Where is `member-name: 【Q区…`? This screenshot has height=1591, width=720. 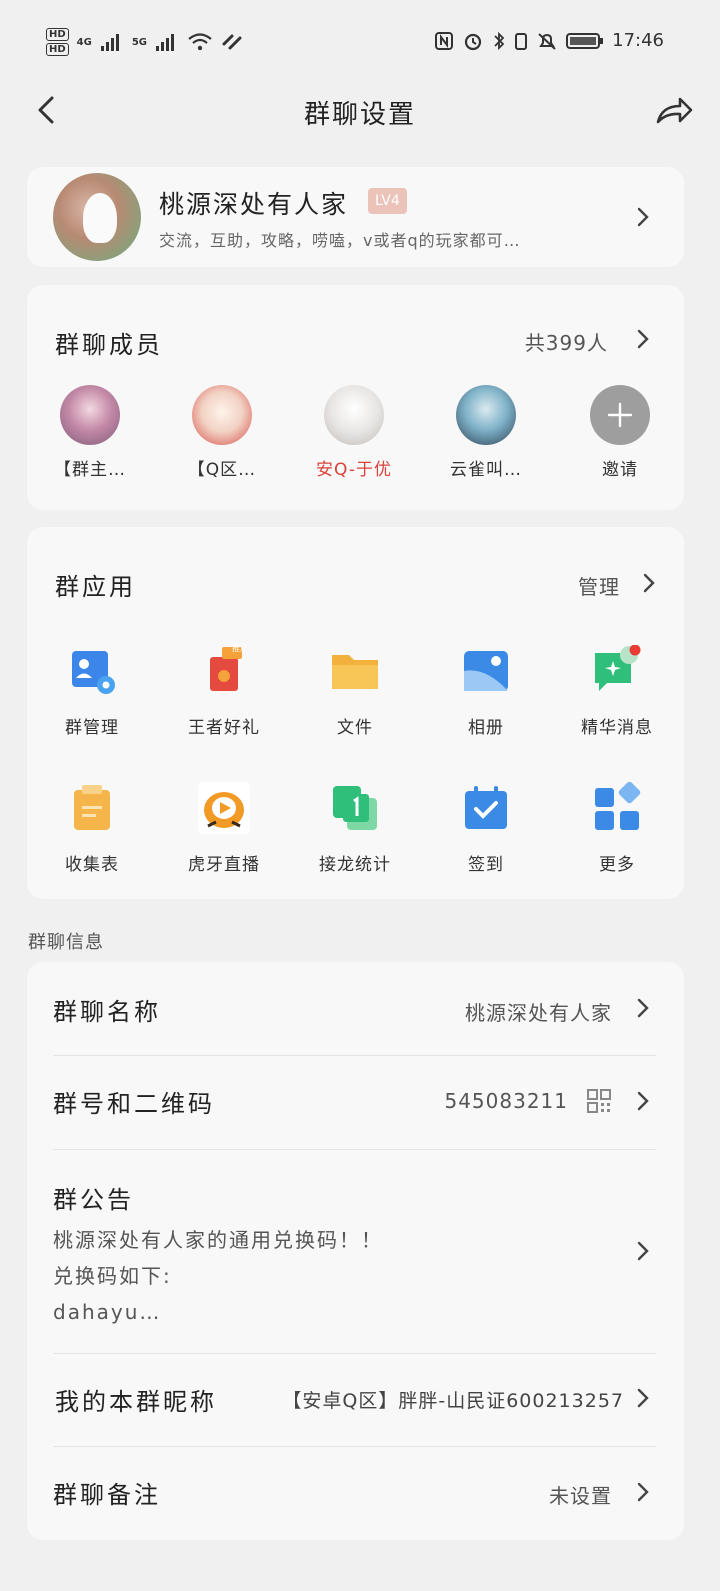
member-name: 【Q区… is located at coordinates (222, 470).